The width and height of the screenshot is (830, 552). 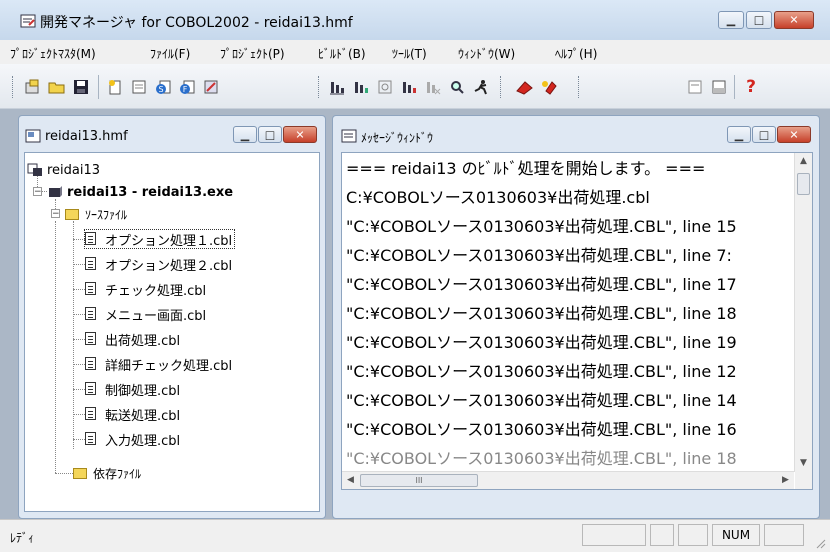 I want to click on menu-project-master: ﾌﾟﾛｼﾞｪｸﾄﾏｽﾀ(M), so click(x=53, y=53).